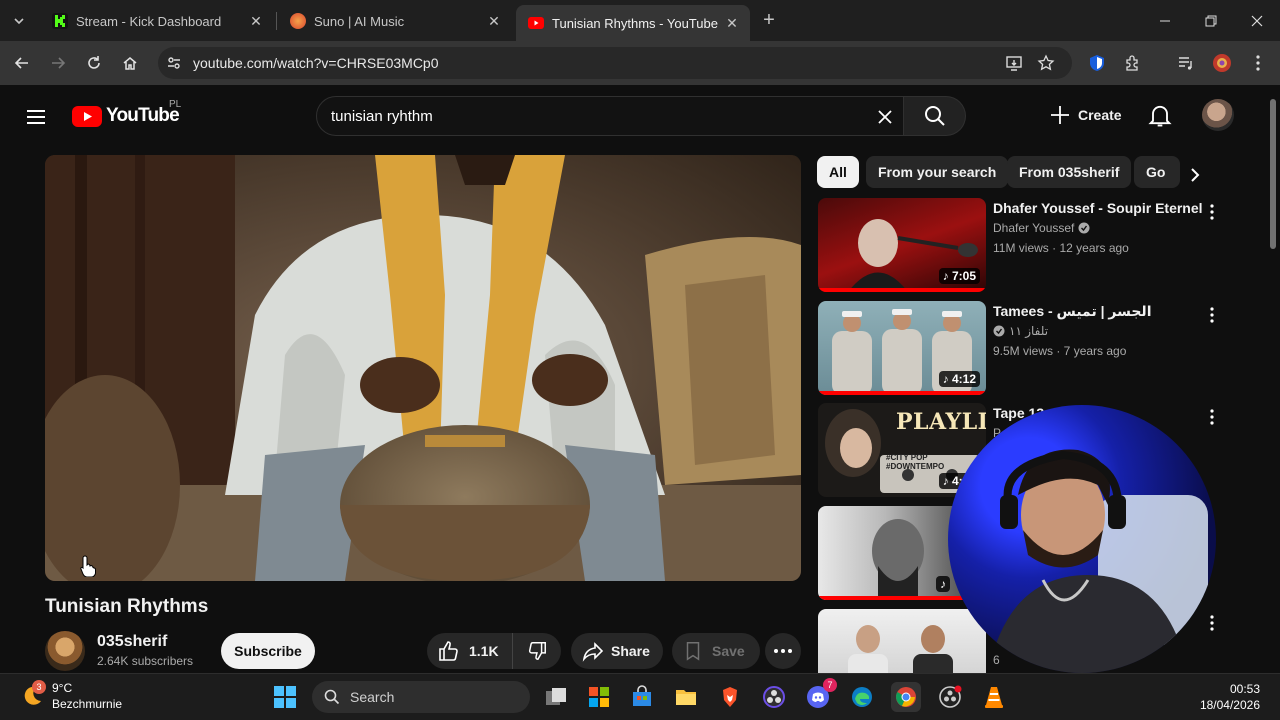  Describe the element at coordinates (906, 697) in the screenshot. I see `chrome-browser-icon` at that location.